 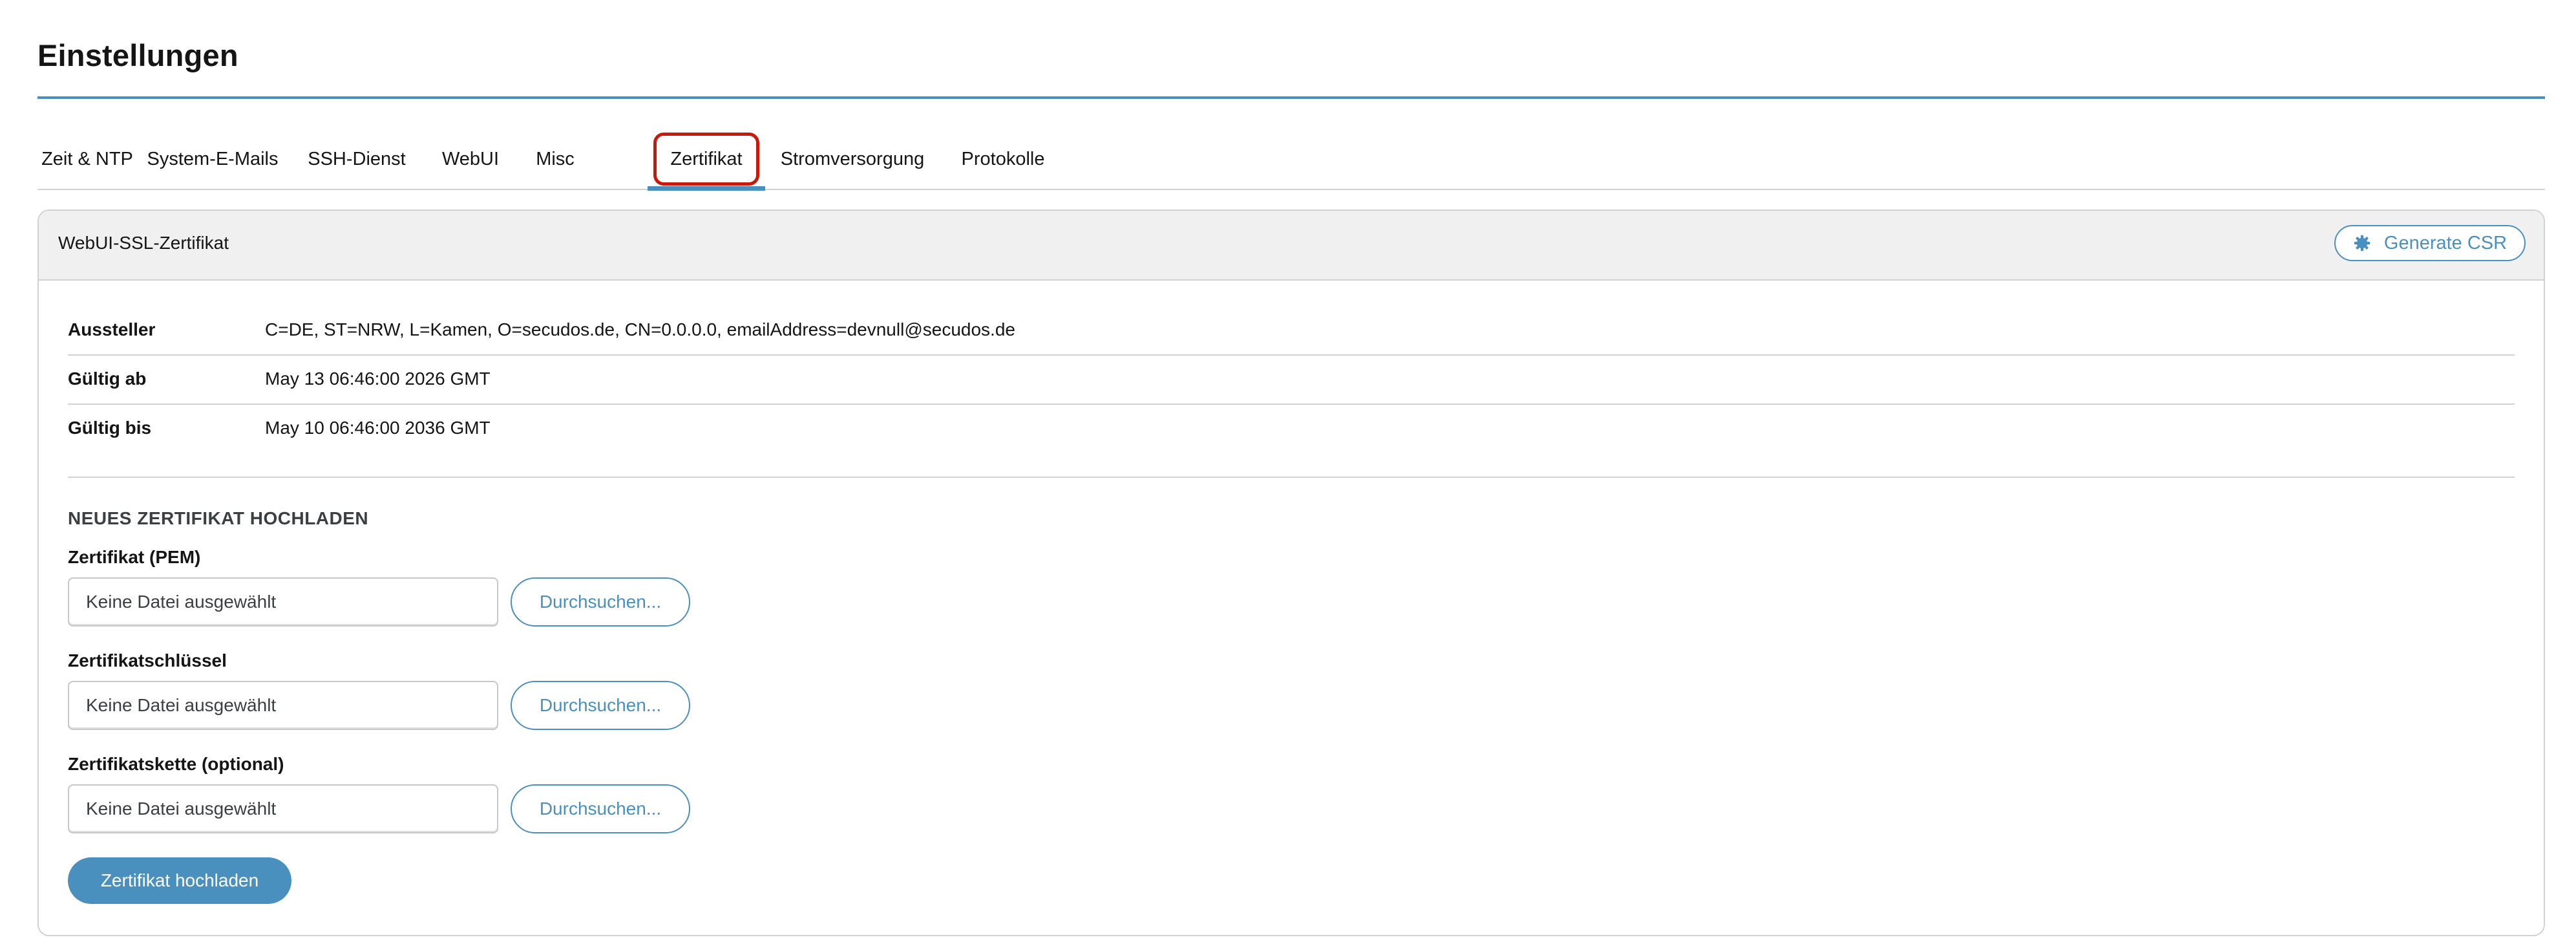 What do you see at coordinates (283, 808) in the screenshot?
I see `certificate-chain-file-input: Keine Datei ausgewählt` at bounding box center [283, 808].